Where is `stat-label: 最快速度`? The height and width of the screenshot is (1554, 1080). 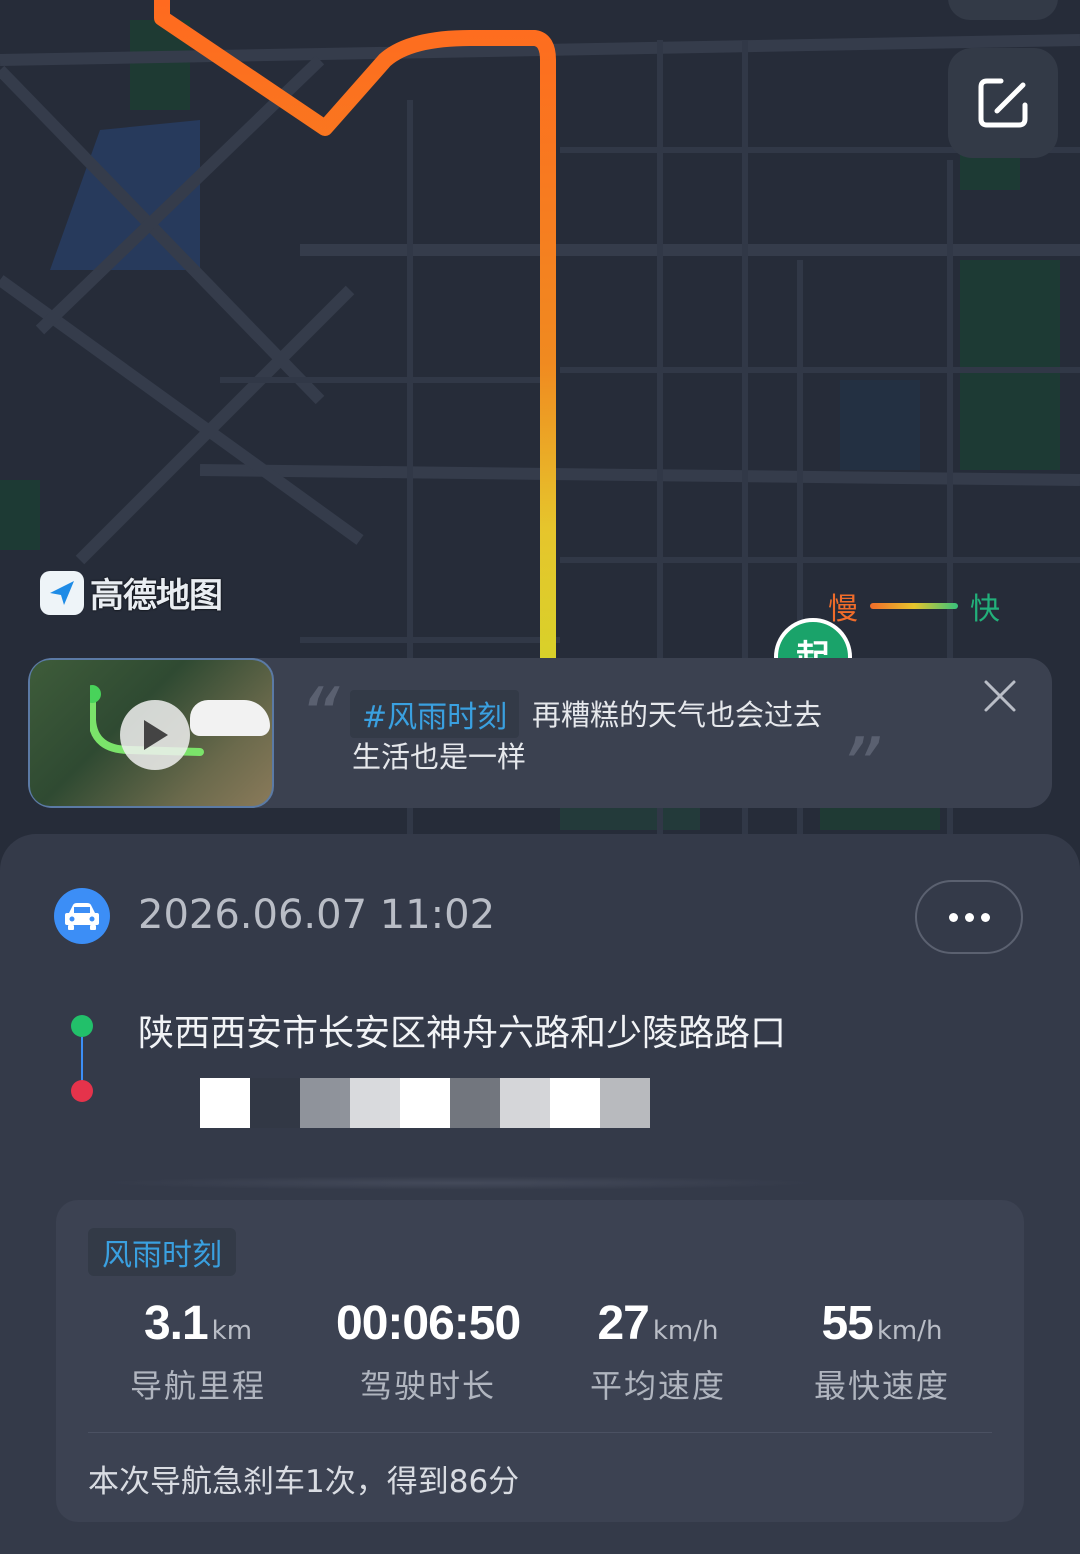 stat-label: 最快速度 is located at coordinates (881, 1386).